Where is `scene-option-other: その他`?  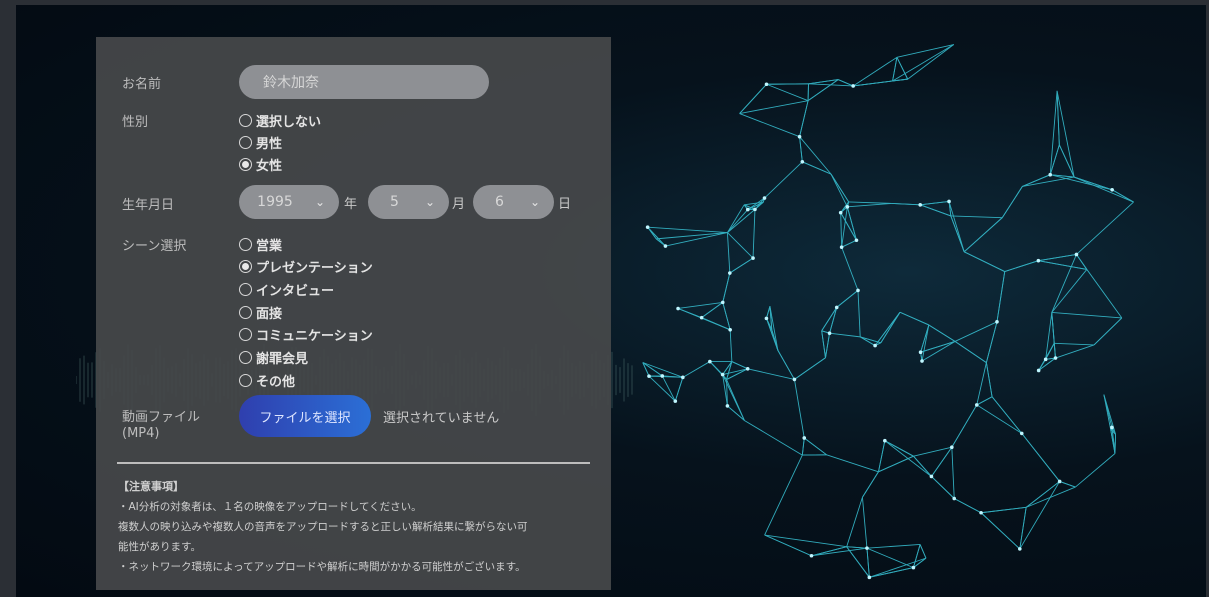 scene-option-other: その他 is located at coordinates (267, 380).